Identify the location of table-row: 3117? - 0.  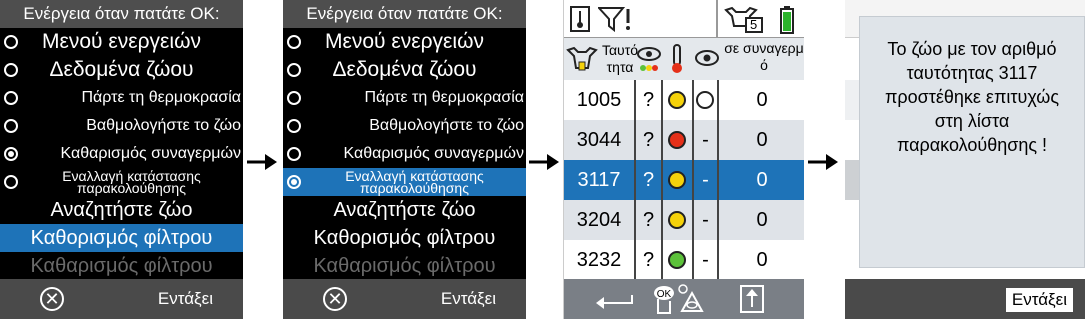
(684, 180).